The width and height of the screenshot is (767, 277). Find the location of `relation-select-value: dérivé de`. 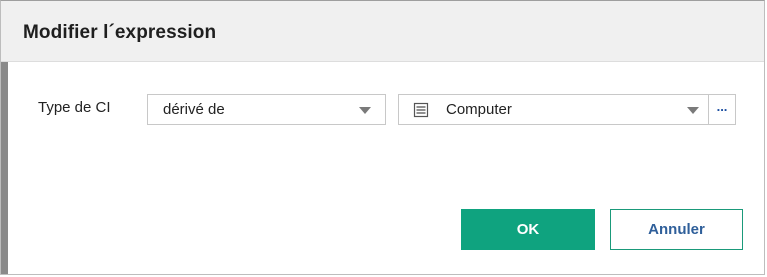

relation-select-value: dérivé de is located at coordinates (194, 109).